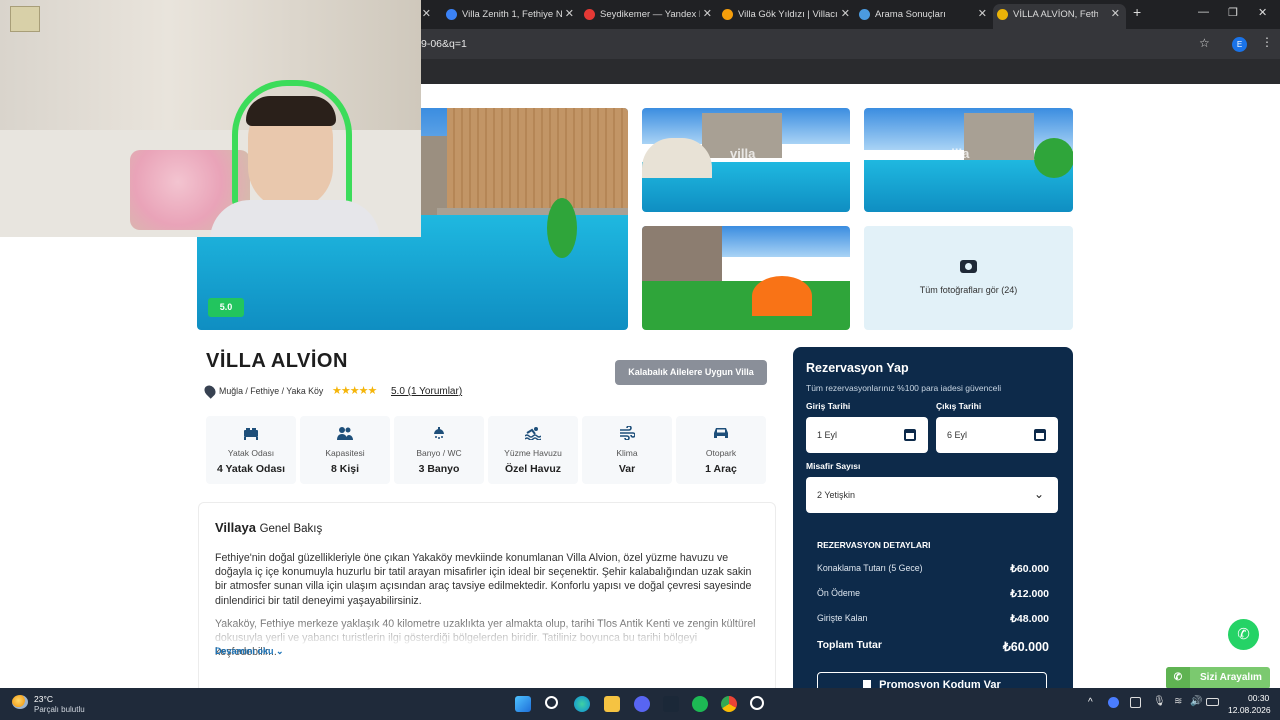 This screenshot has height=720, width=1280. I want to click on obs-icon, so click(757, 703).